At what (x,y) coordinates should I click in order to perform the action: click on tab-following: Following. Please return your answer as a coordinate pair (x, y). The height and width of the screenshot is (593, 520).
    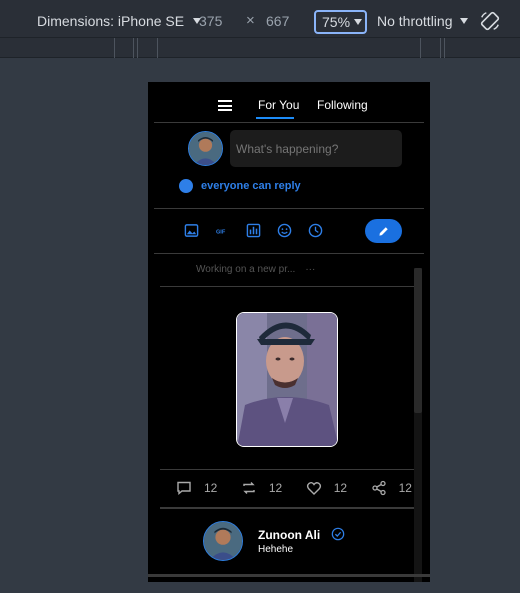
    Looking at the image, I should click on (342, 105).